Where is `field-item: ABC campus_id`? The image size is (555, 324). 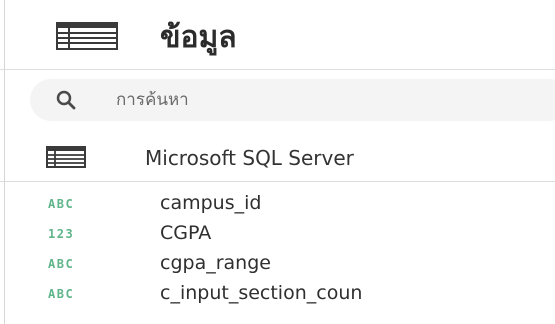 field-item: ABC campus_id is located at coordinates (277, 204).